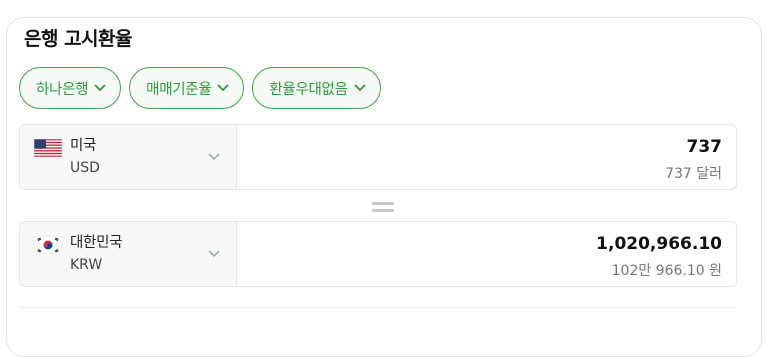  Describe the element at coordinates (48, 245) in the screenshot. I see `kr-flag-icon` at that location.